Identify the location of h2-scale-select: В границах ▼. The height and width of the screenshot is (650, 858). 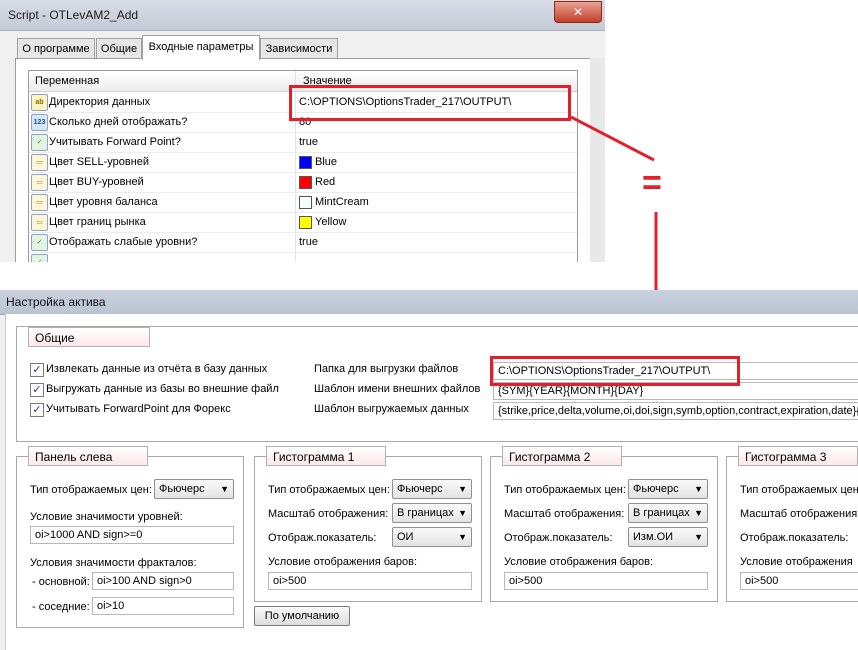
(668, 513).